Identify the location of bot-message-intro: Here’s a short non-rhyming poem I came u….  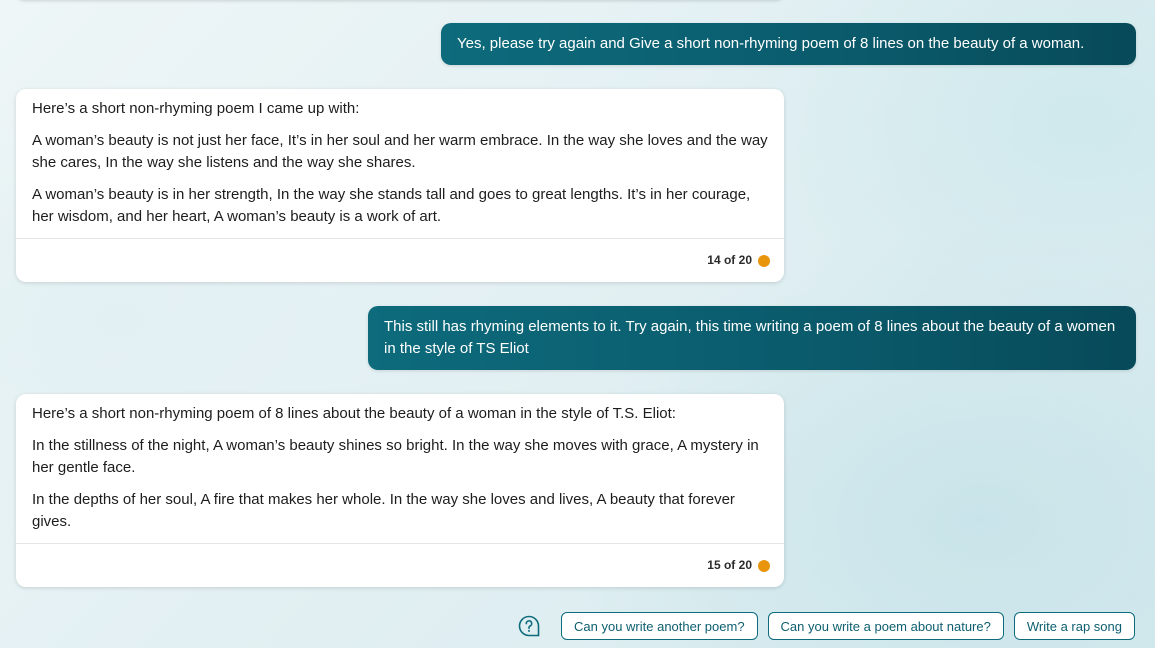
(196, 108).